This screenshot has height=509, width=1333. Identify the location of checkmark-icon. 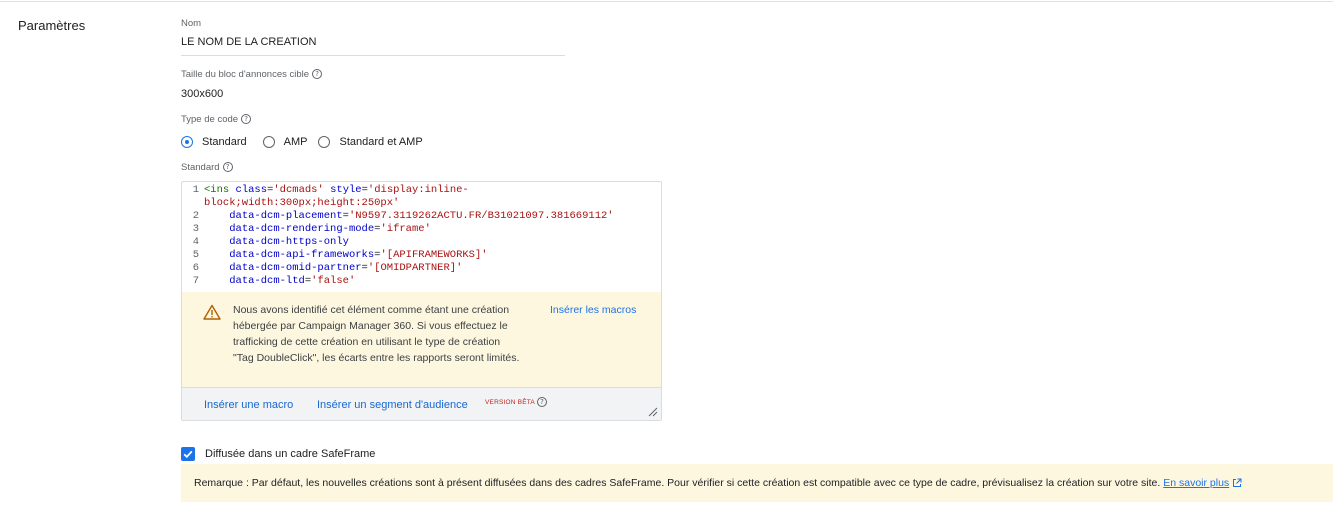
(188, 454).